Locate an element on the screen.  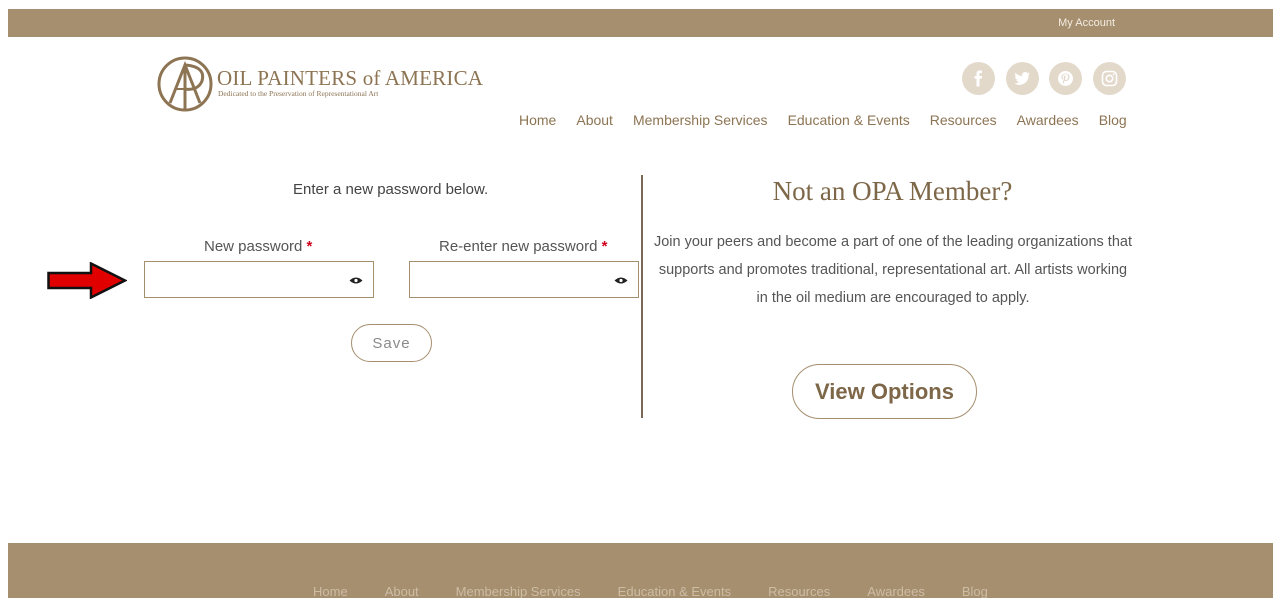
logo-name: OIL PAINTERS of AMERICA is located at coordinates (350, 78).